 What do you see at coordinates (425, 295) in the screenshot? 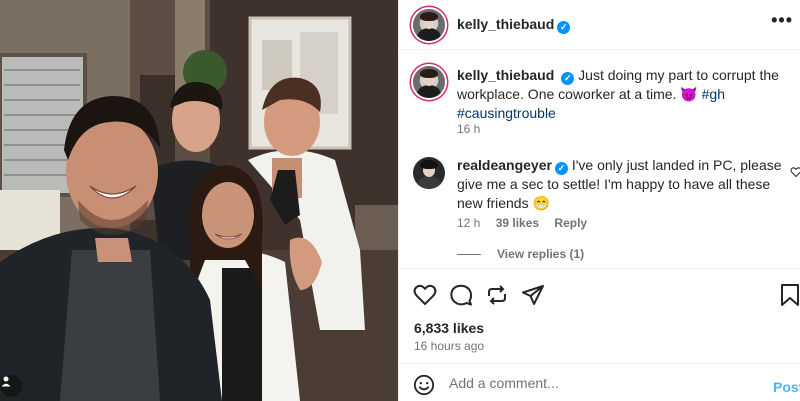
I see `heart-icon` at bounding box center [425, 295].